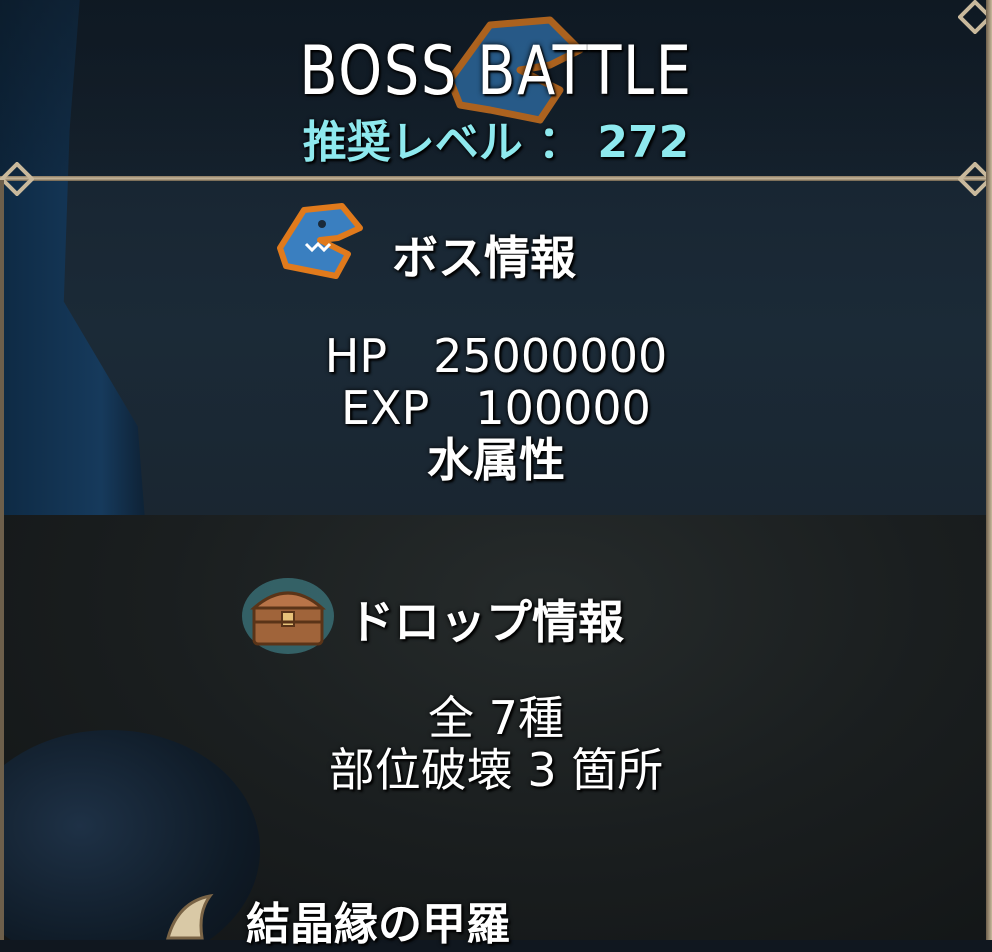  I want to click on shark-head-icon, so click(320, 241).